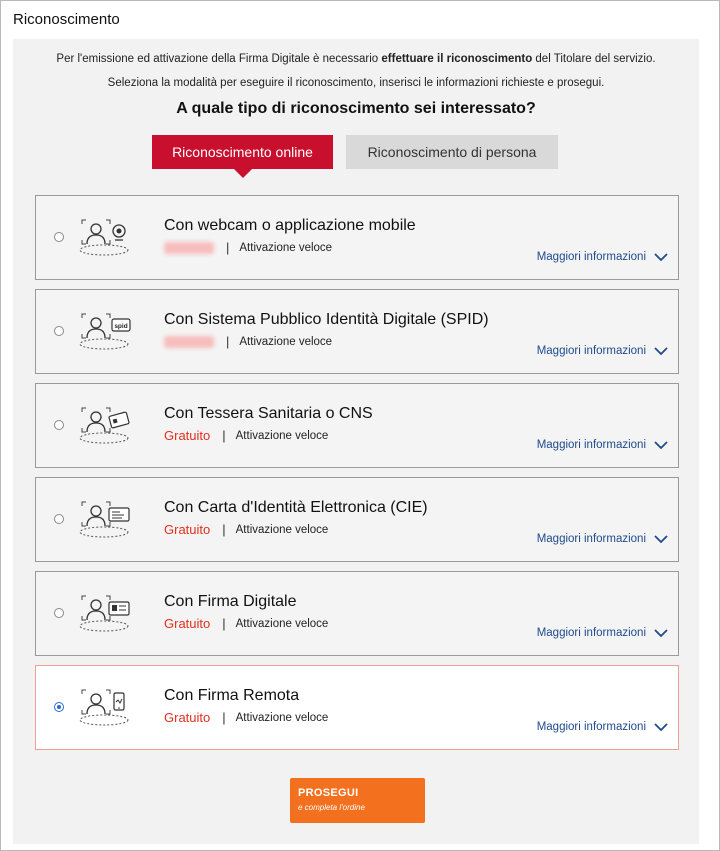 The image size is (720, 851). What do you see at coordinates (59, 331) in the screenshot?
I see `option-radio-spid` at bounding box center [59, 331].